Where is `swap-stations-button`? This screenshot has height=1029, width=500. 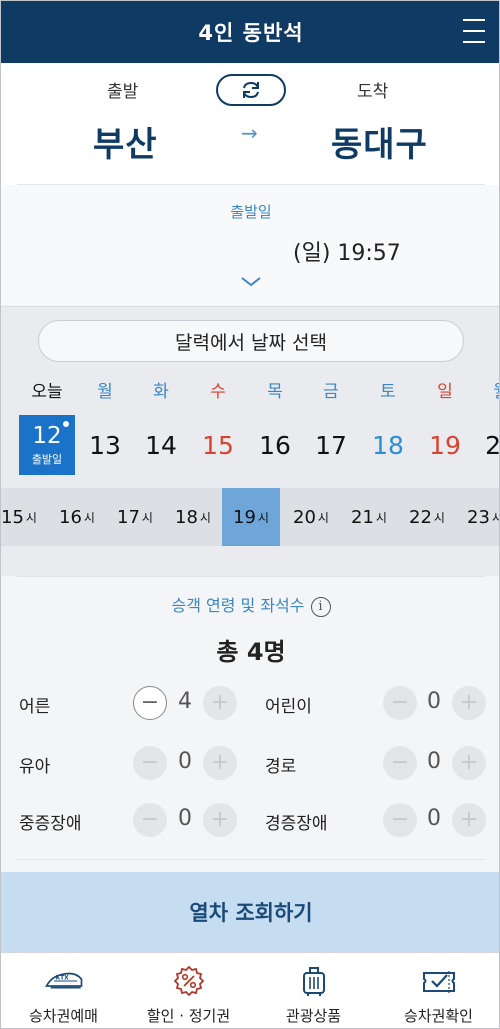
swap-stations-button is located at coordinates (251, 90).